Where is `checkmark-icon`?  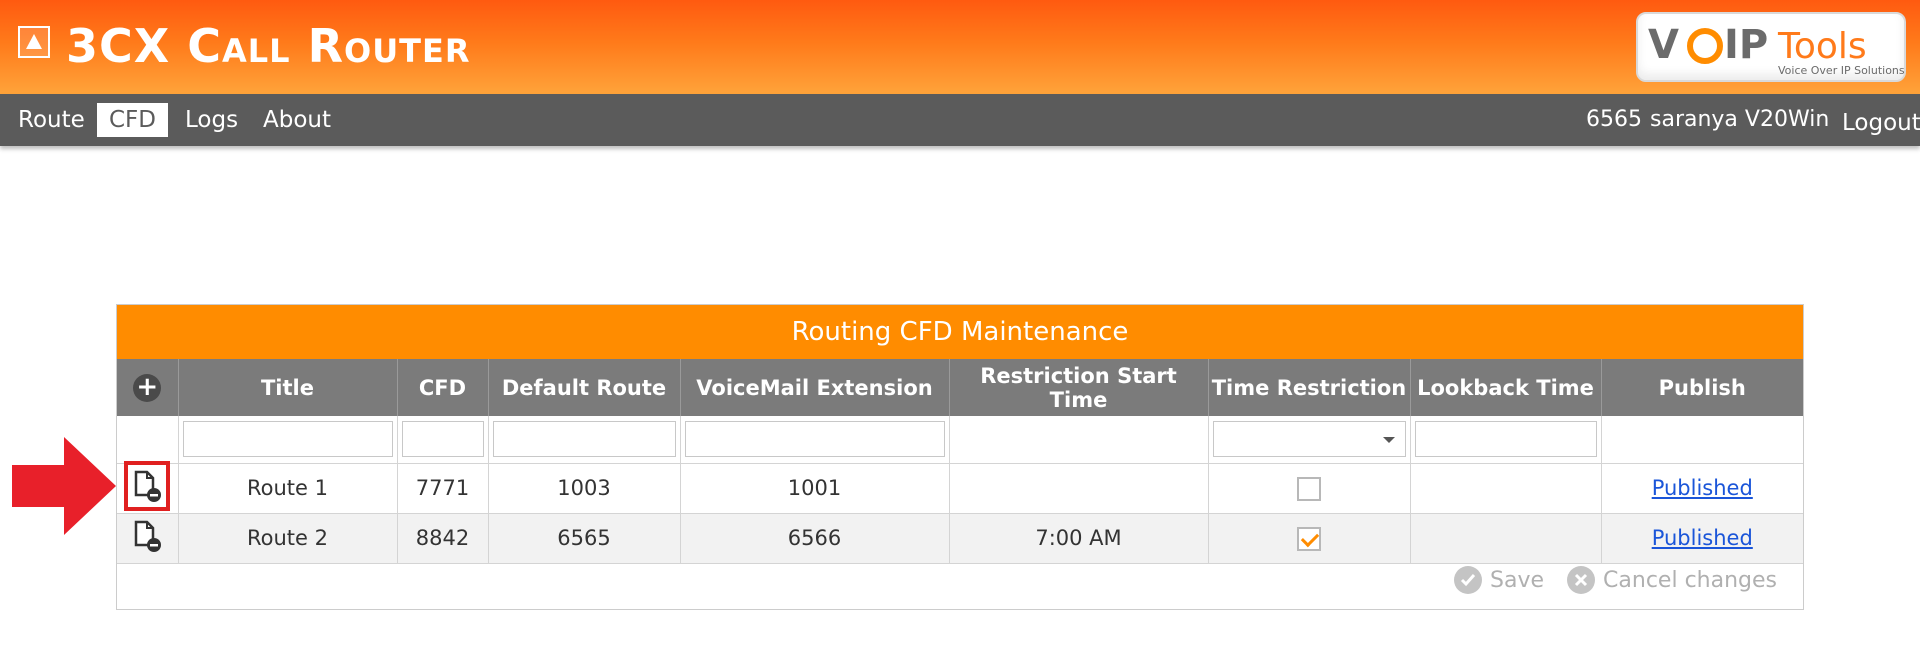
checkmark-icon is located at coordinates (1468, 580).